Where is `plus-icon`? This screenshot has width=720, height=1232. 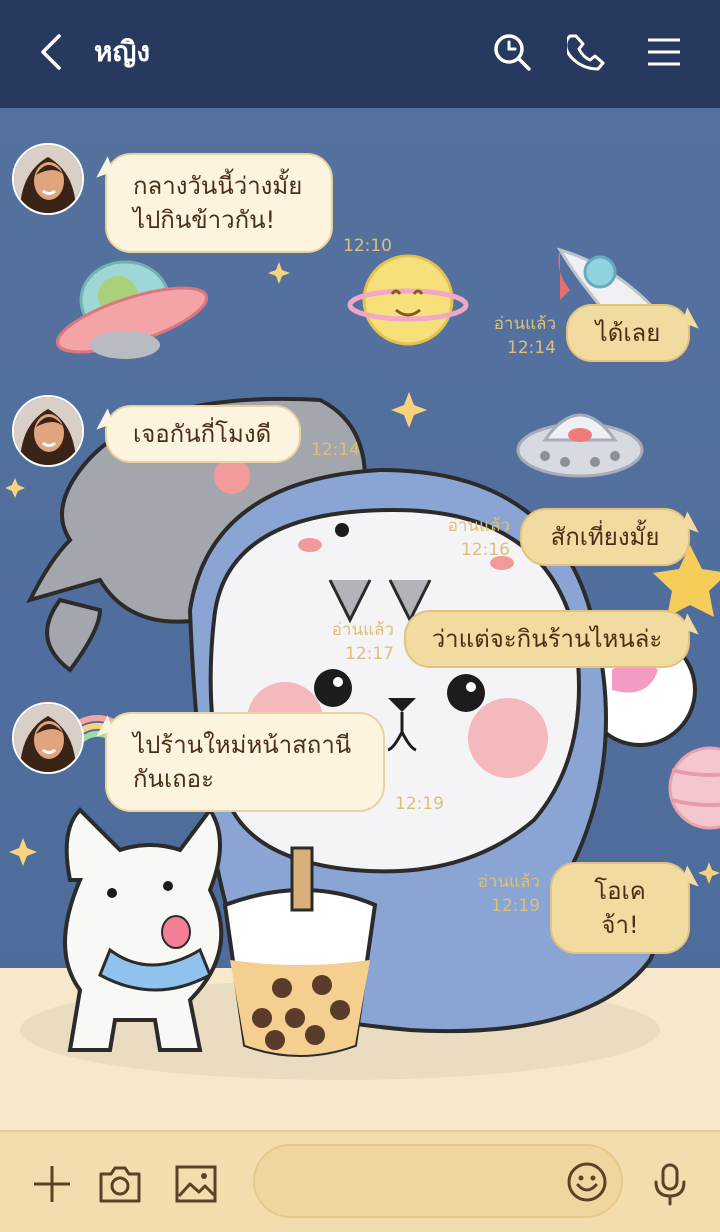
plus-icon is located at coordinates (52, 1184).